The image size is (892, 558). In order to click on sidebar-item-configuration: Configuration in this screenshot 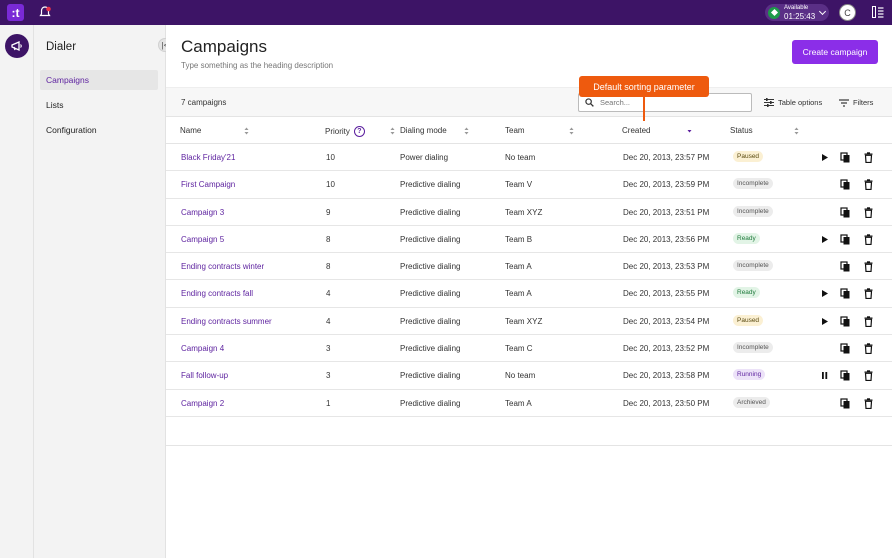, I will do `click(99, 130)`.